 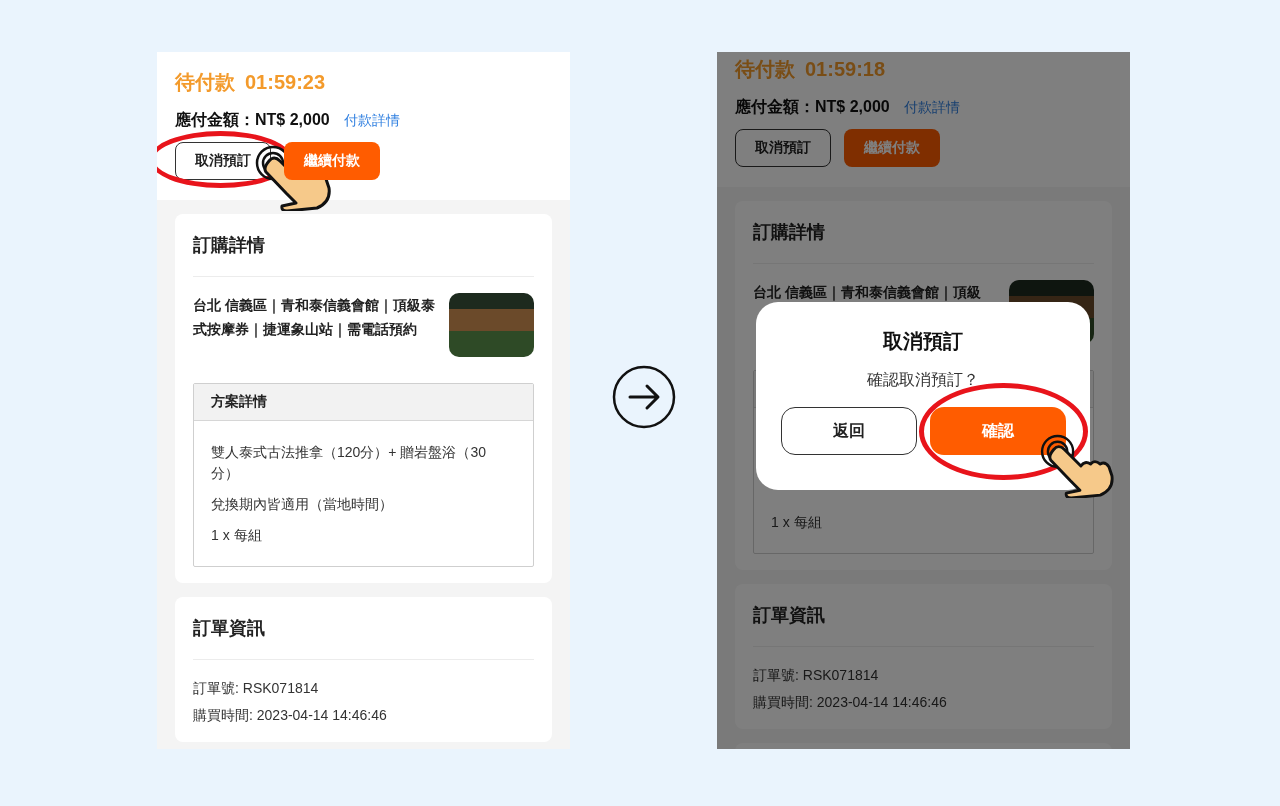 I want to click on outline-button: 返回, so click(x=848, y=431).